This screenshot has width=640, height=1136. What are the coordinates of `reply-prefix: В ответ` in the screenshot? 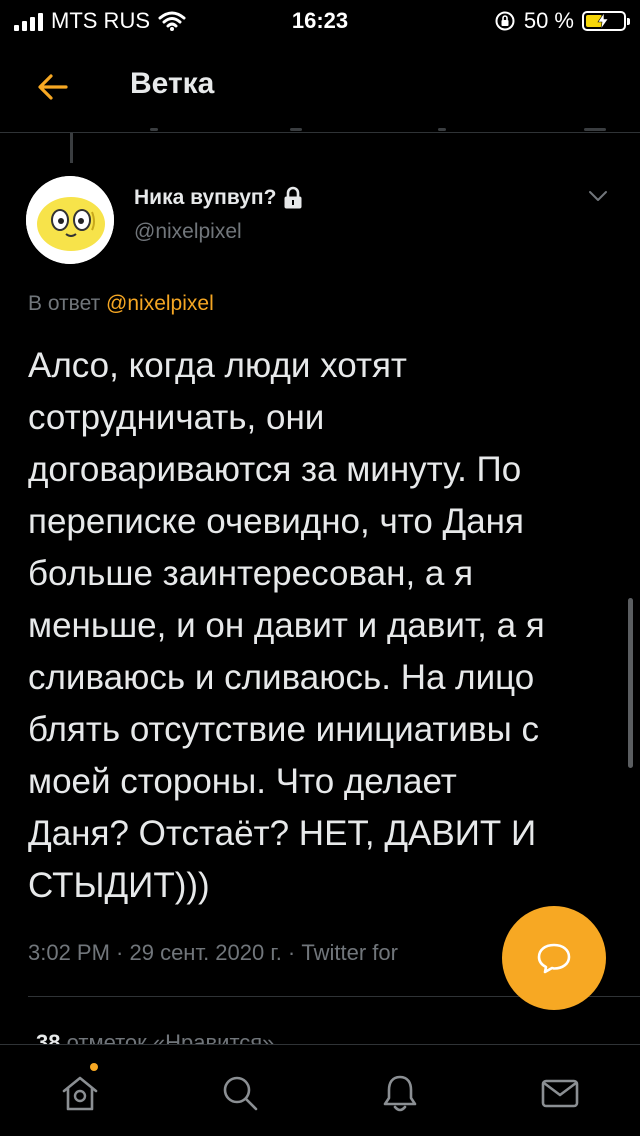 It's located at (64, 303).